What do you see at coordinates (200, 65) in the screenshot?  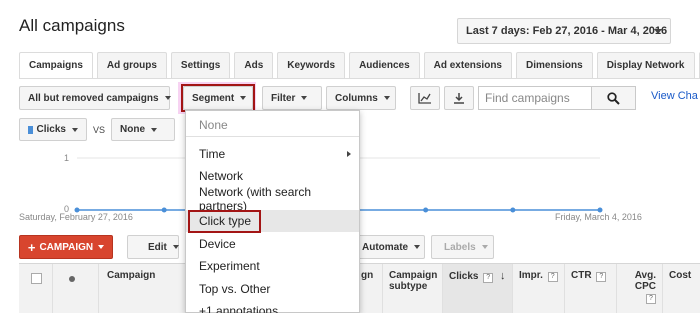 I see `tab-settings: Settings` at bounding box center [200, 65].